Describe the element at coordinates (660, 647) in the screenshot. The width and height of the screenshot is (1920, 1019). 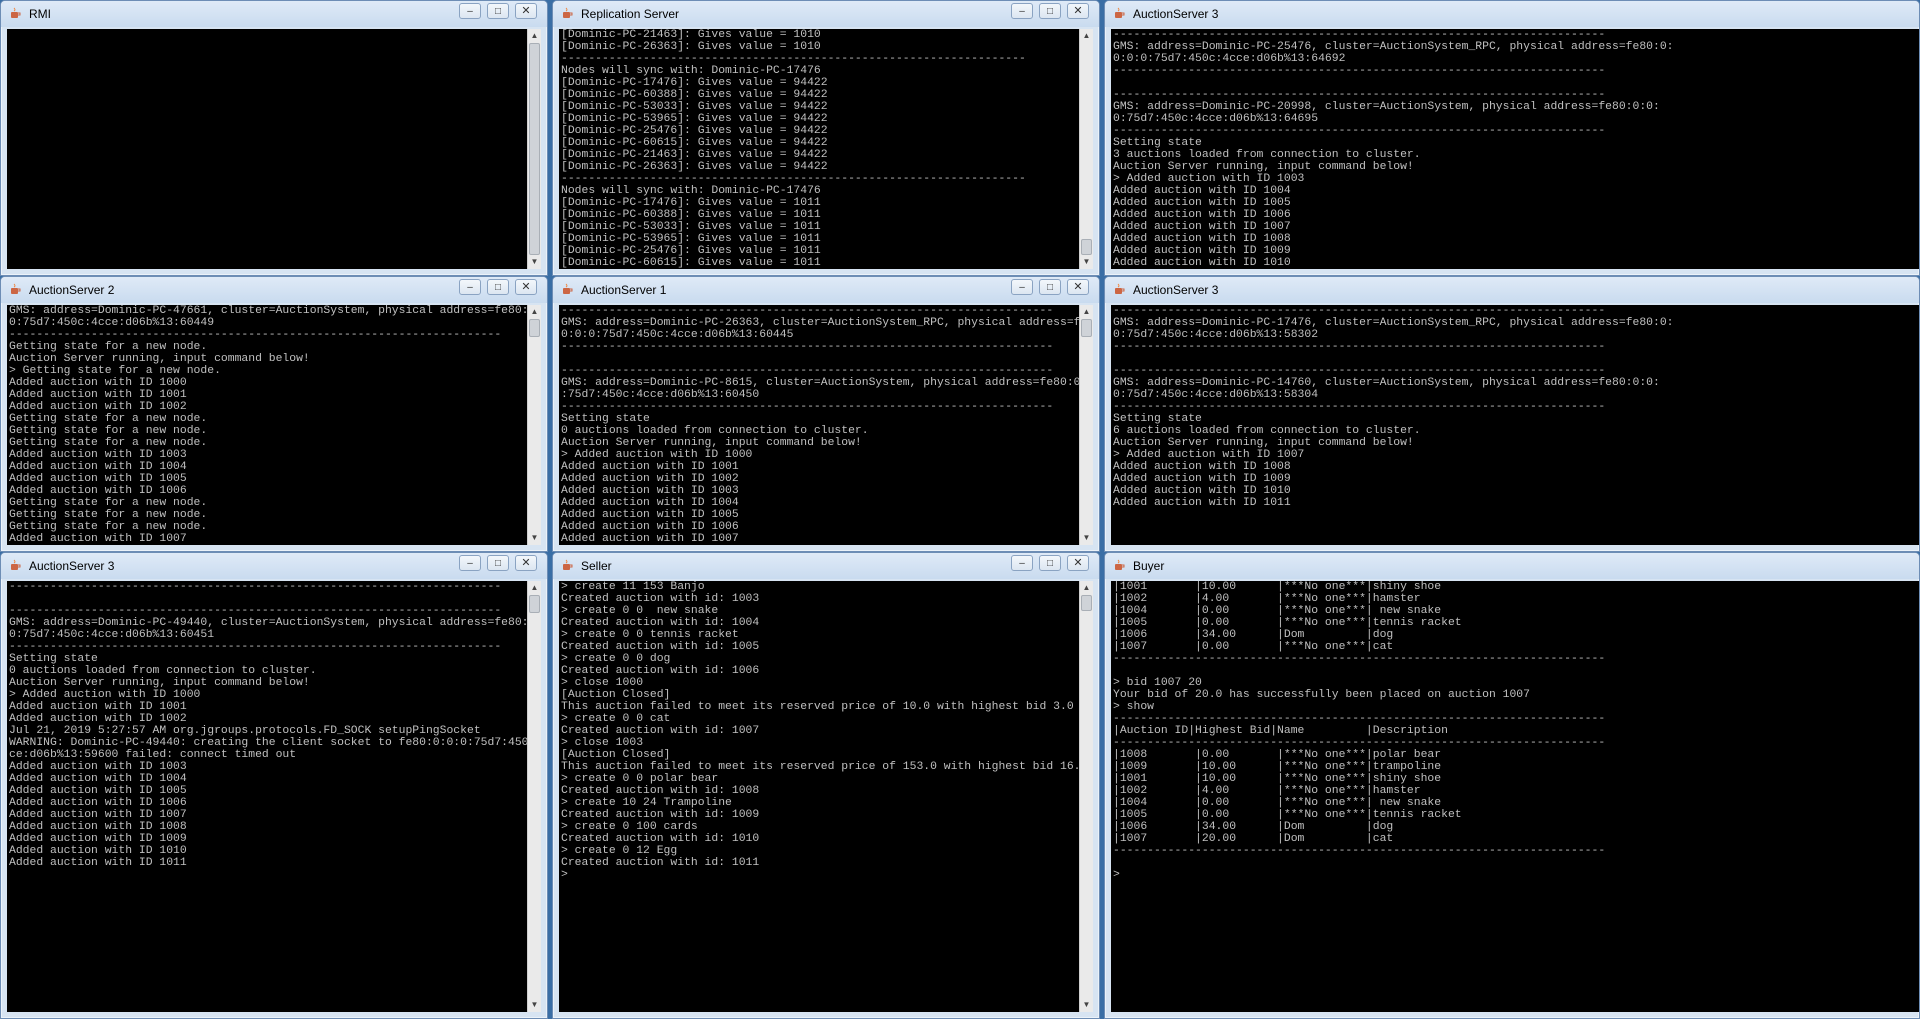
I see `console-line: Created auction with id: 1005` at that location.